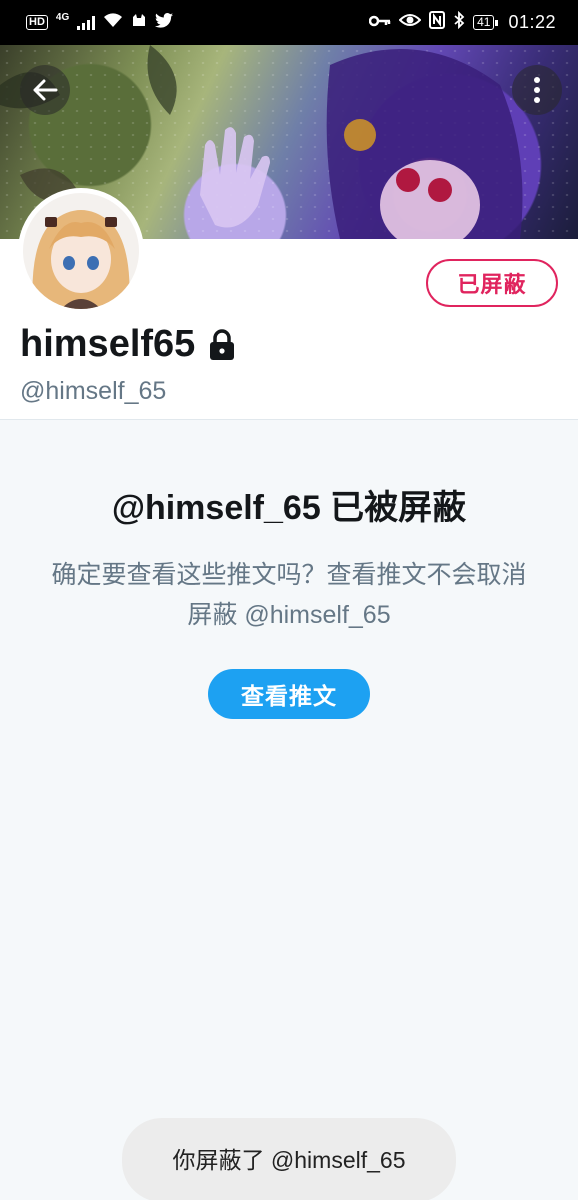  Describe the element at coordinates (437, 22) in the screenshot. I see `nfc-icon` at that location.